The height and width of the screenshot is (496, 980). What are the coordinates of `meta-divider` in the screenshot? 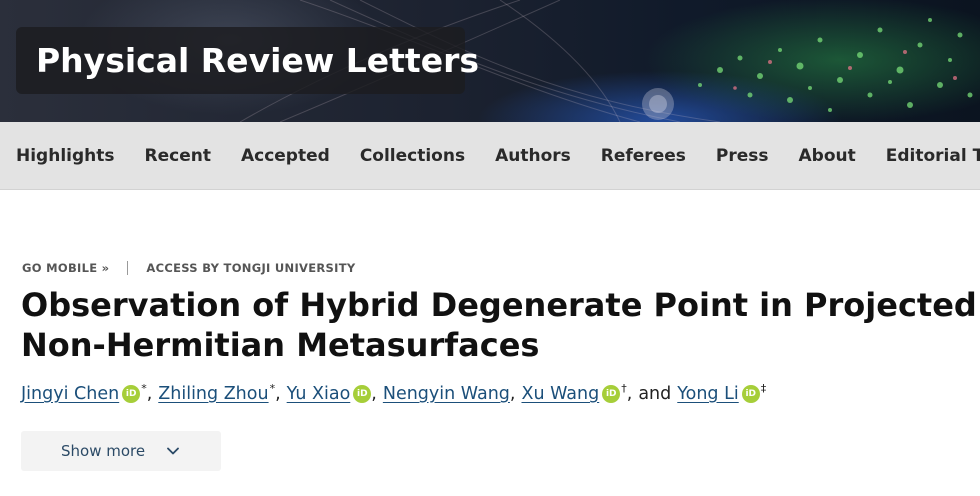 It's located at (128, 268).